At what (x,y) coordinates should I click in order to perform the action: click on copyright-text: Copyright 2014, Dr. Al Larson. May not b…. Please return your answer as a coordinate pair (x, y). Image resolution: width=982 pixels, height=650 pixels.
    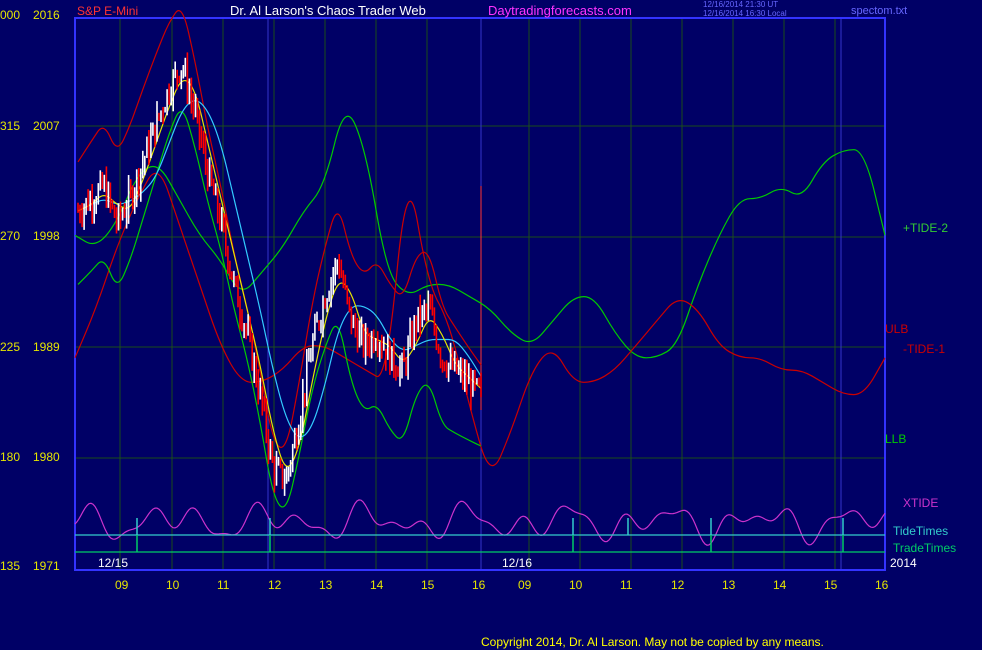
    Looking at the image, I should click on (652, 642).